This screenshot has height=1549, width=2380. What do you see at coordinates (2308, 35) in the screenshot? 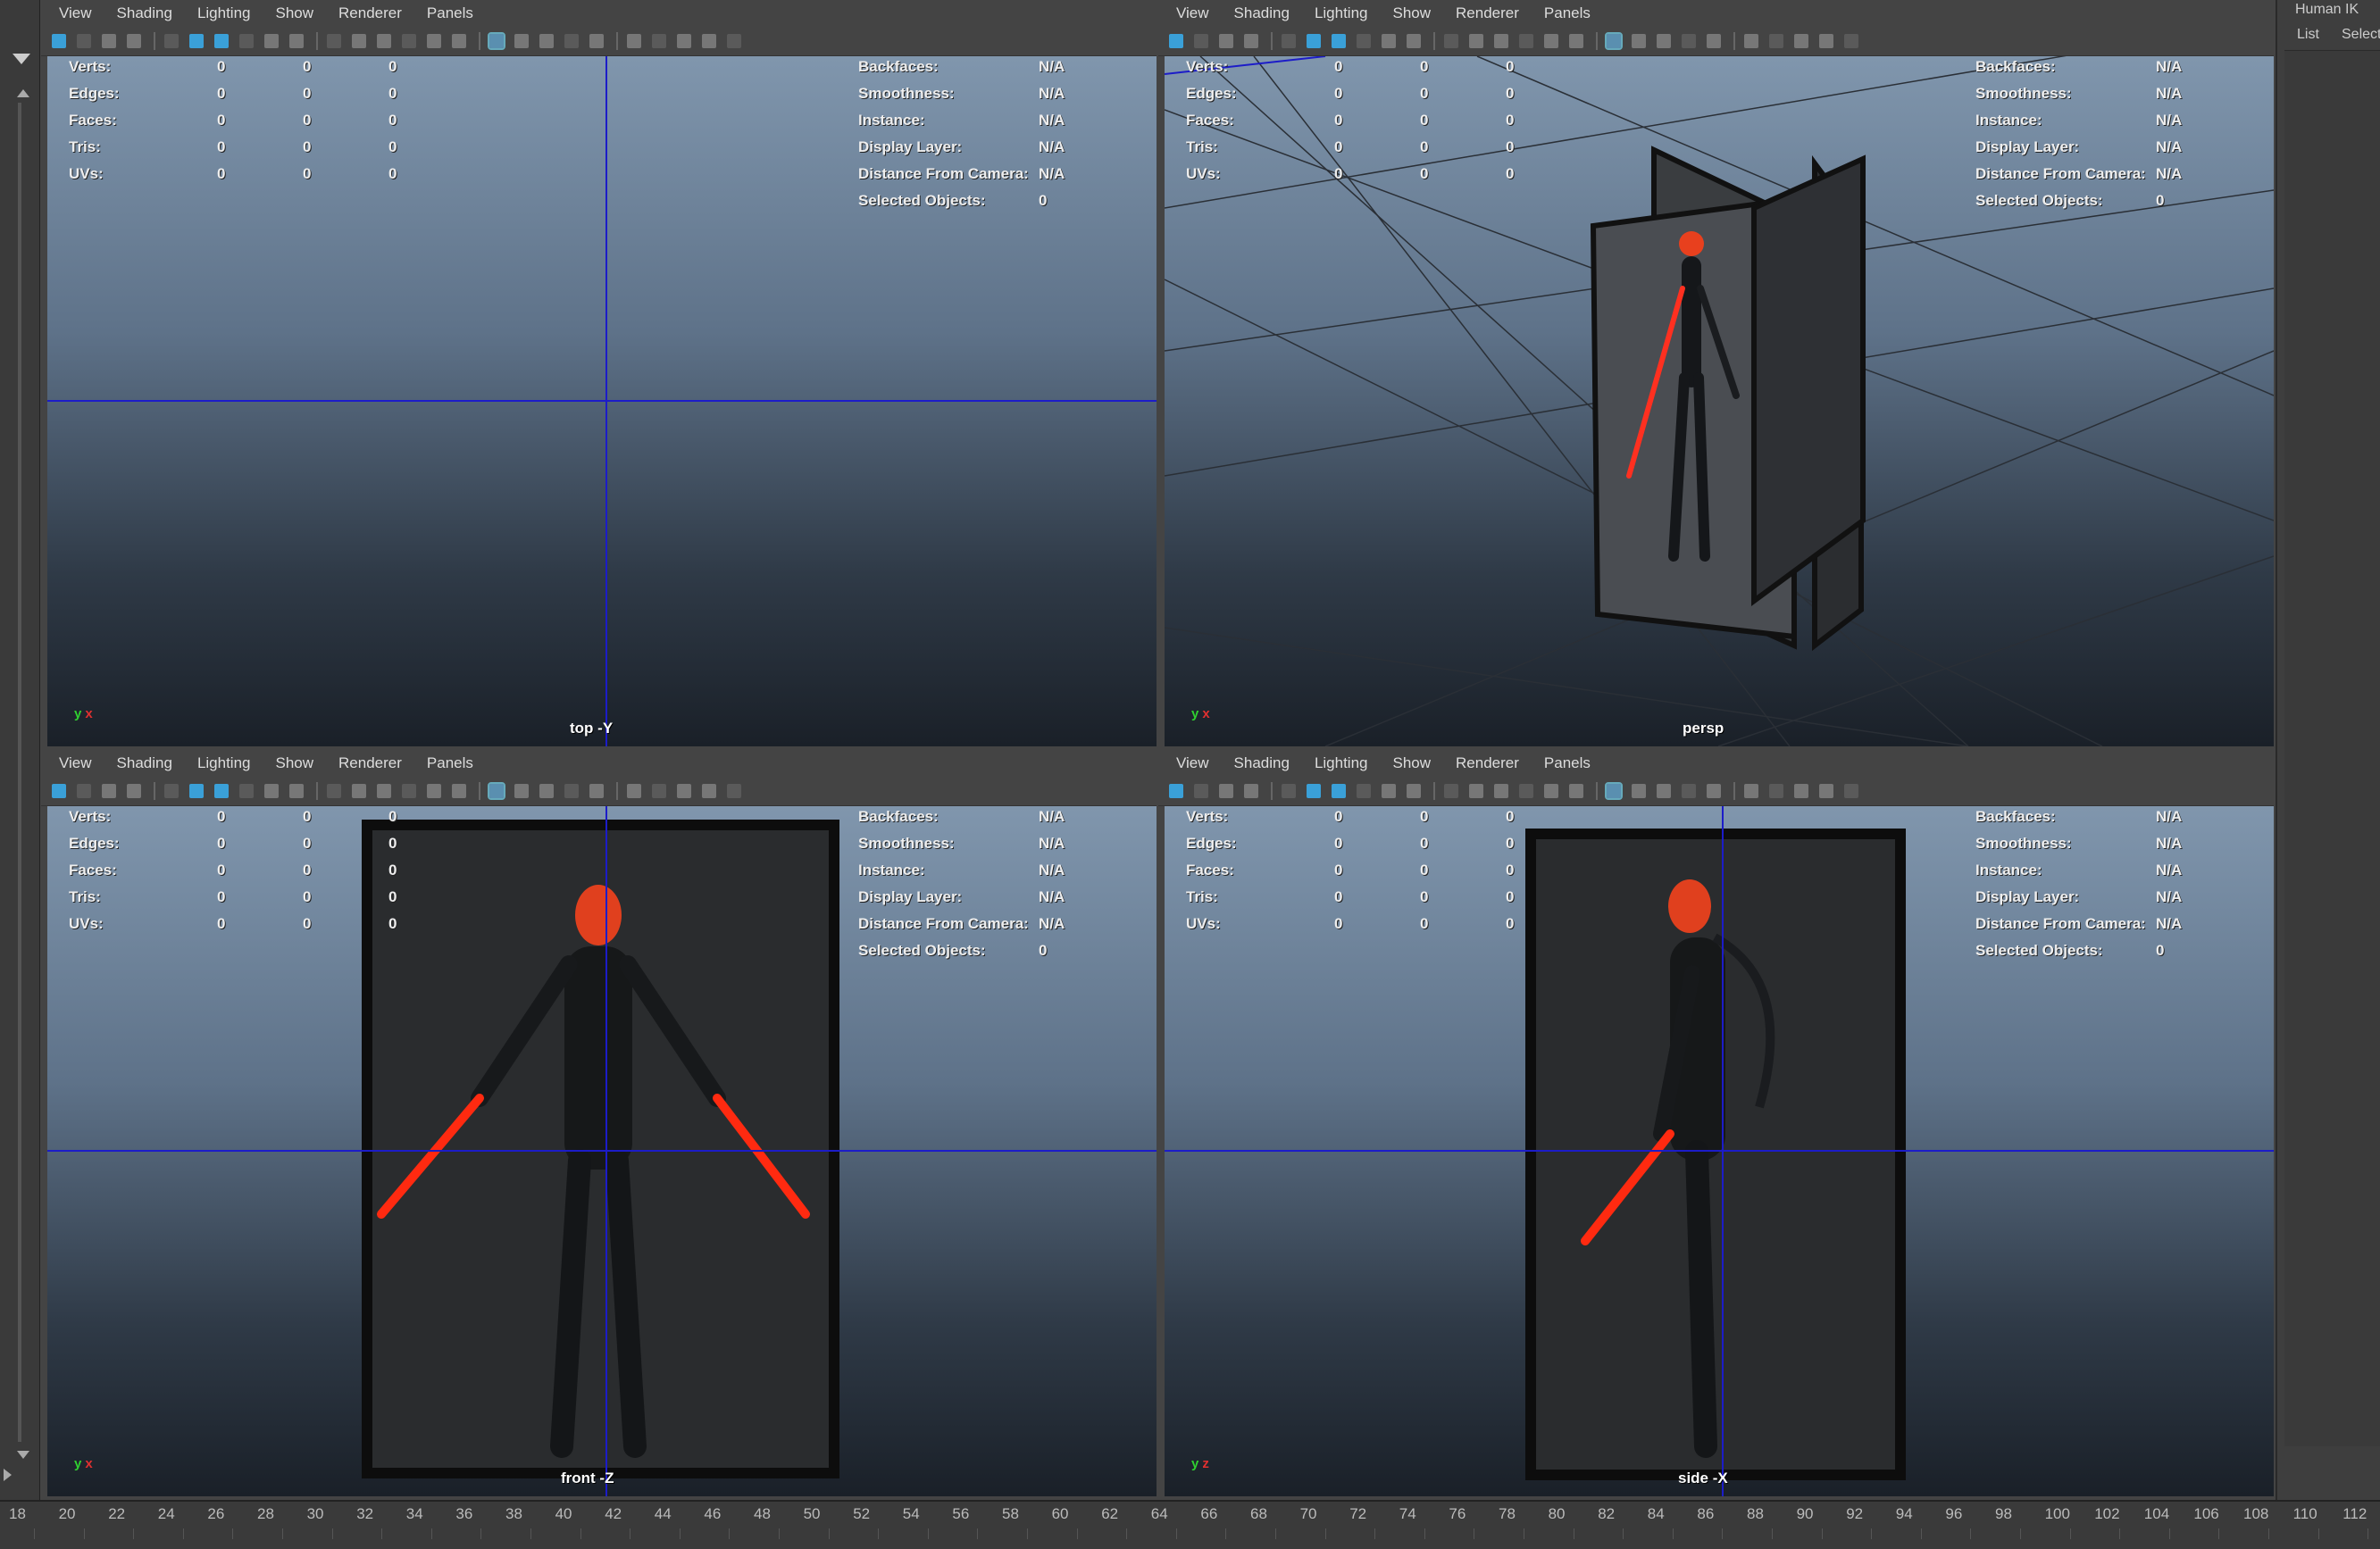
I see `tab-list: List` at bounding box center [2308, 35].